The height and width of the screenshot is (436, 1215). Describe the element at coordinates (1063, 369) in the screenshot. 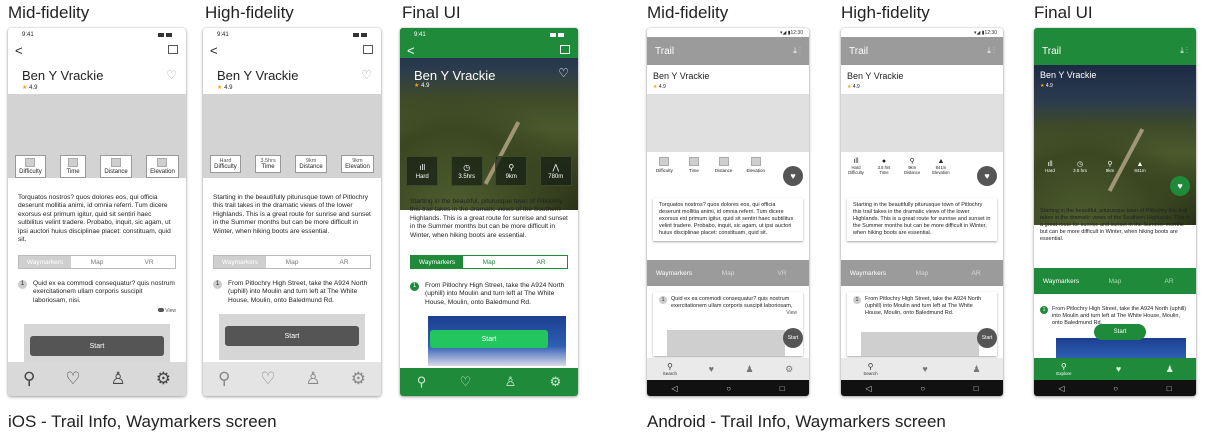

I see `nav-explore: ⚲ Explore` at that location.